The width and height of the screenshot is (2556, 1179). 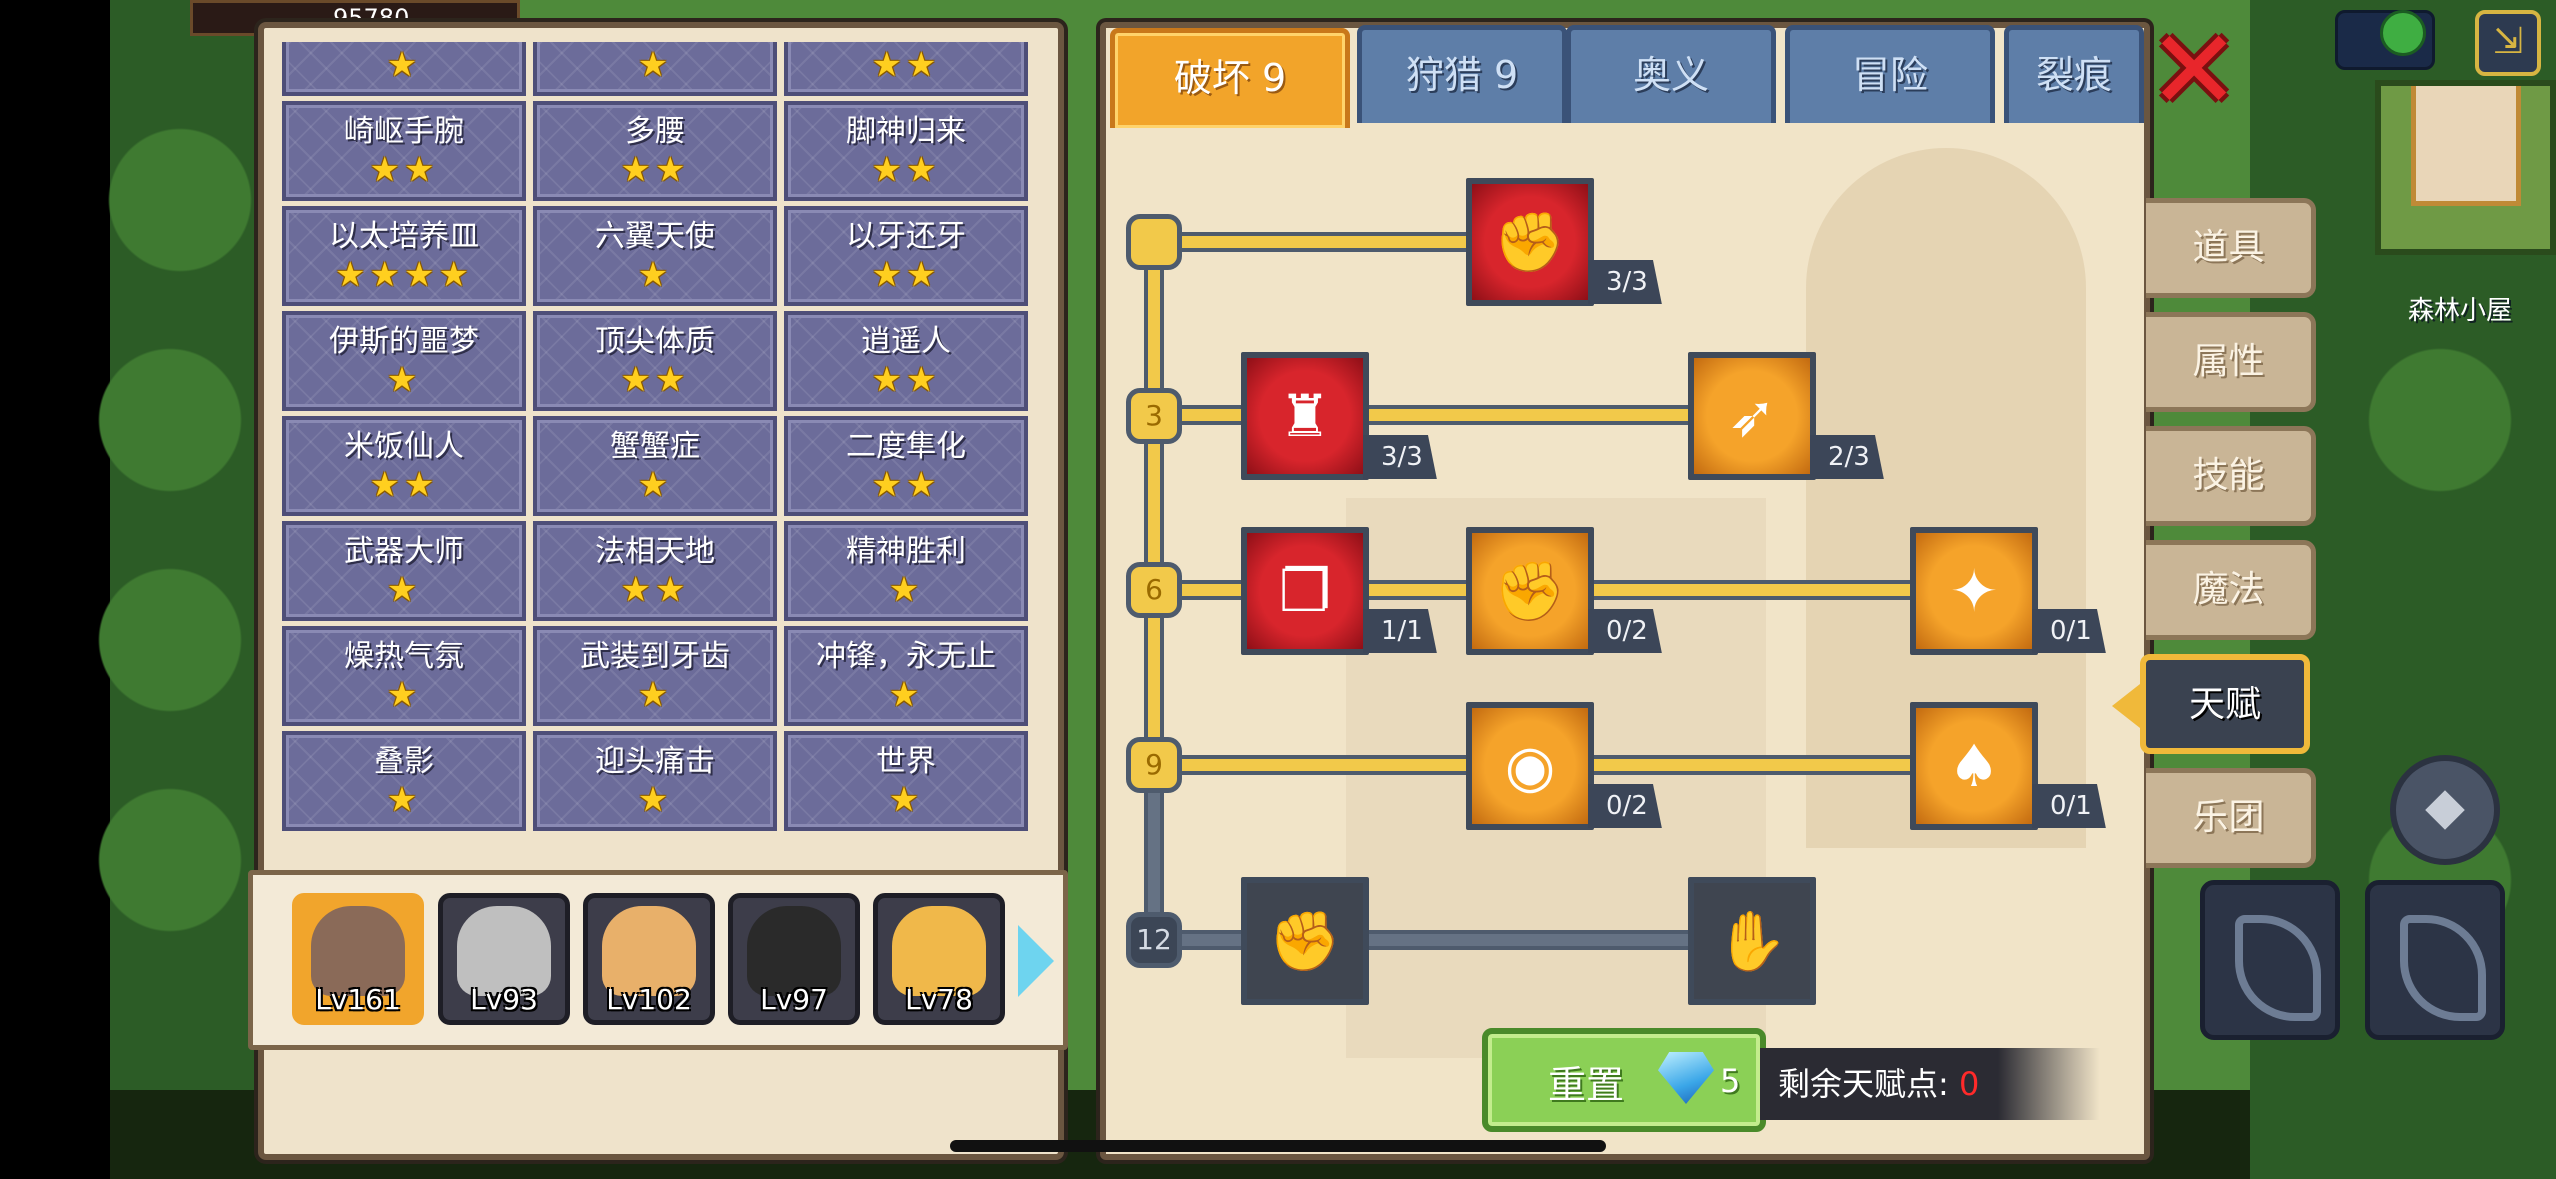 What do you see at coordinates (2074, 74) in the screenshot?
I see `tab-4: 裂痕` at bounding box center [2074, 74].